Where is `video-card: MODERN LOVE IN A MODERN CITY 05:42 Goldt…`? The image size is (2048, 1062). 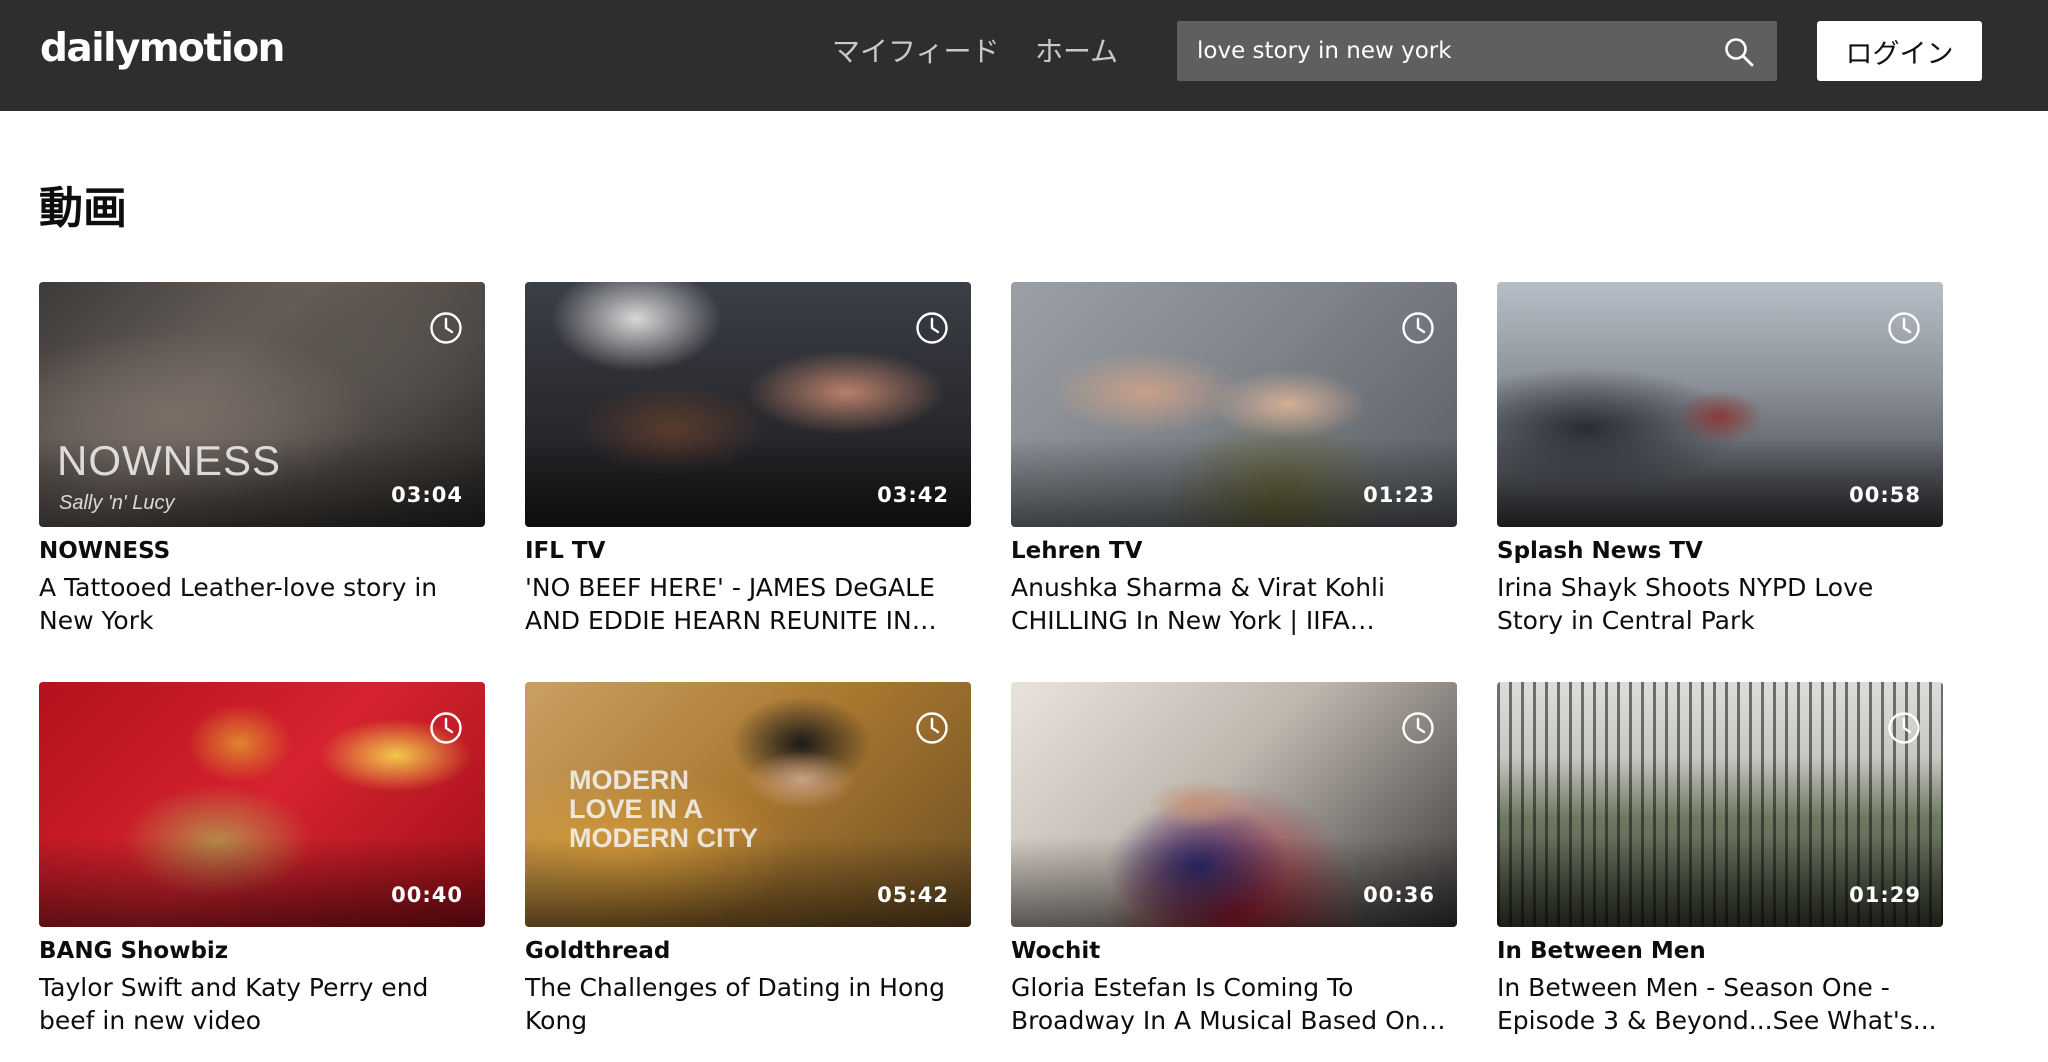 video-card: MODERN LOVE IN A MODERN CITY 05:42 Goldt… is located at coordinates (748, 859).